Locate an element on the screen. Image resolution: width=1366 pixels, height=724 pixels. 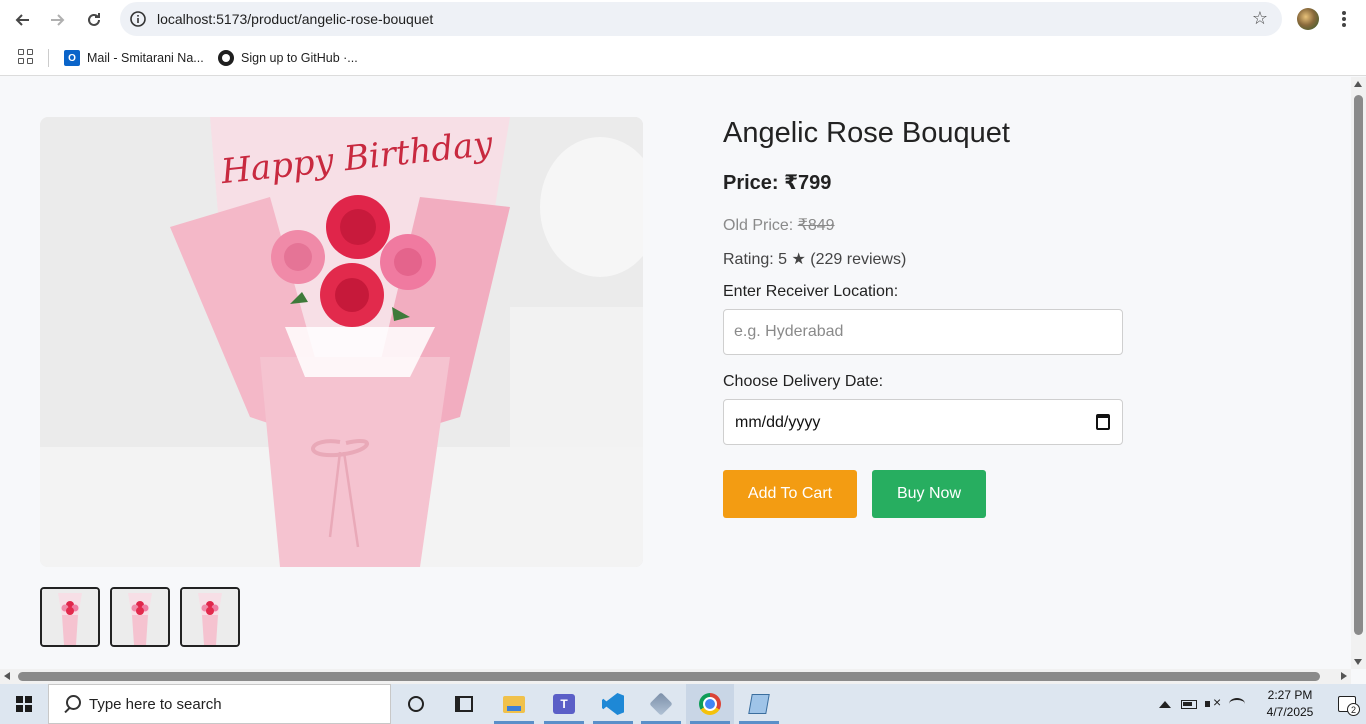
product-rating: Rating: 5 ★ (229 reviews) is located at coordinates (815, 259).